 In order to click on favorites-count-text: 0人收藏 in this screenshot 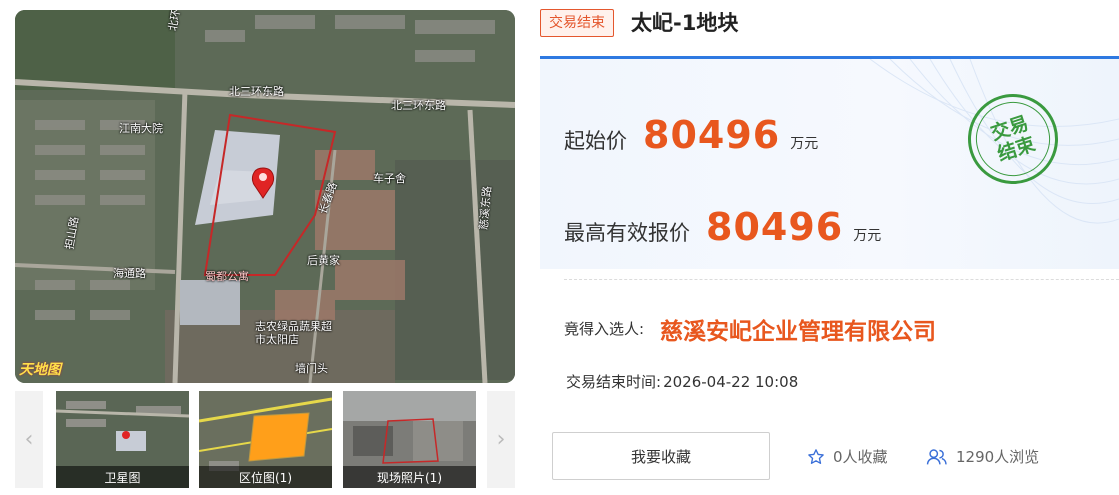, I will do `click(860, 457)`.